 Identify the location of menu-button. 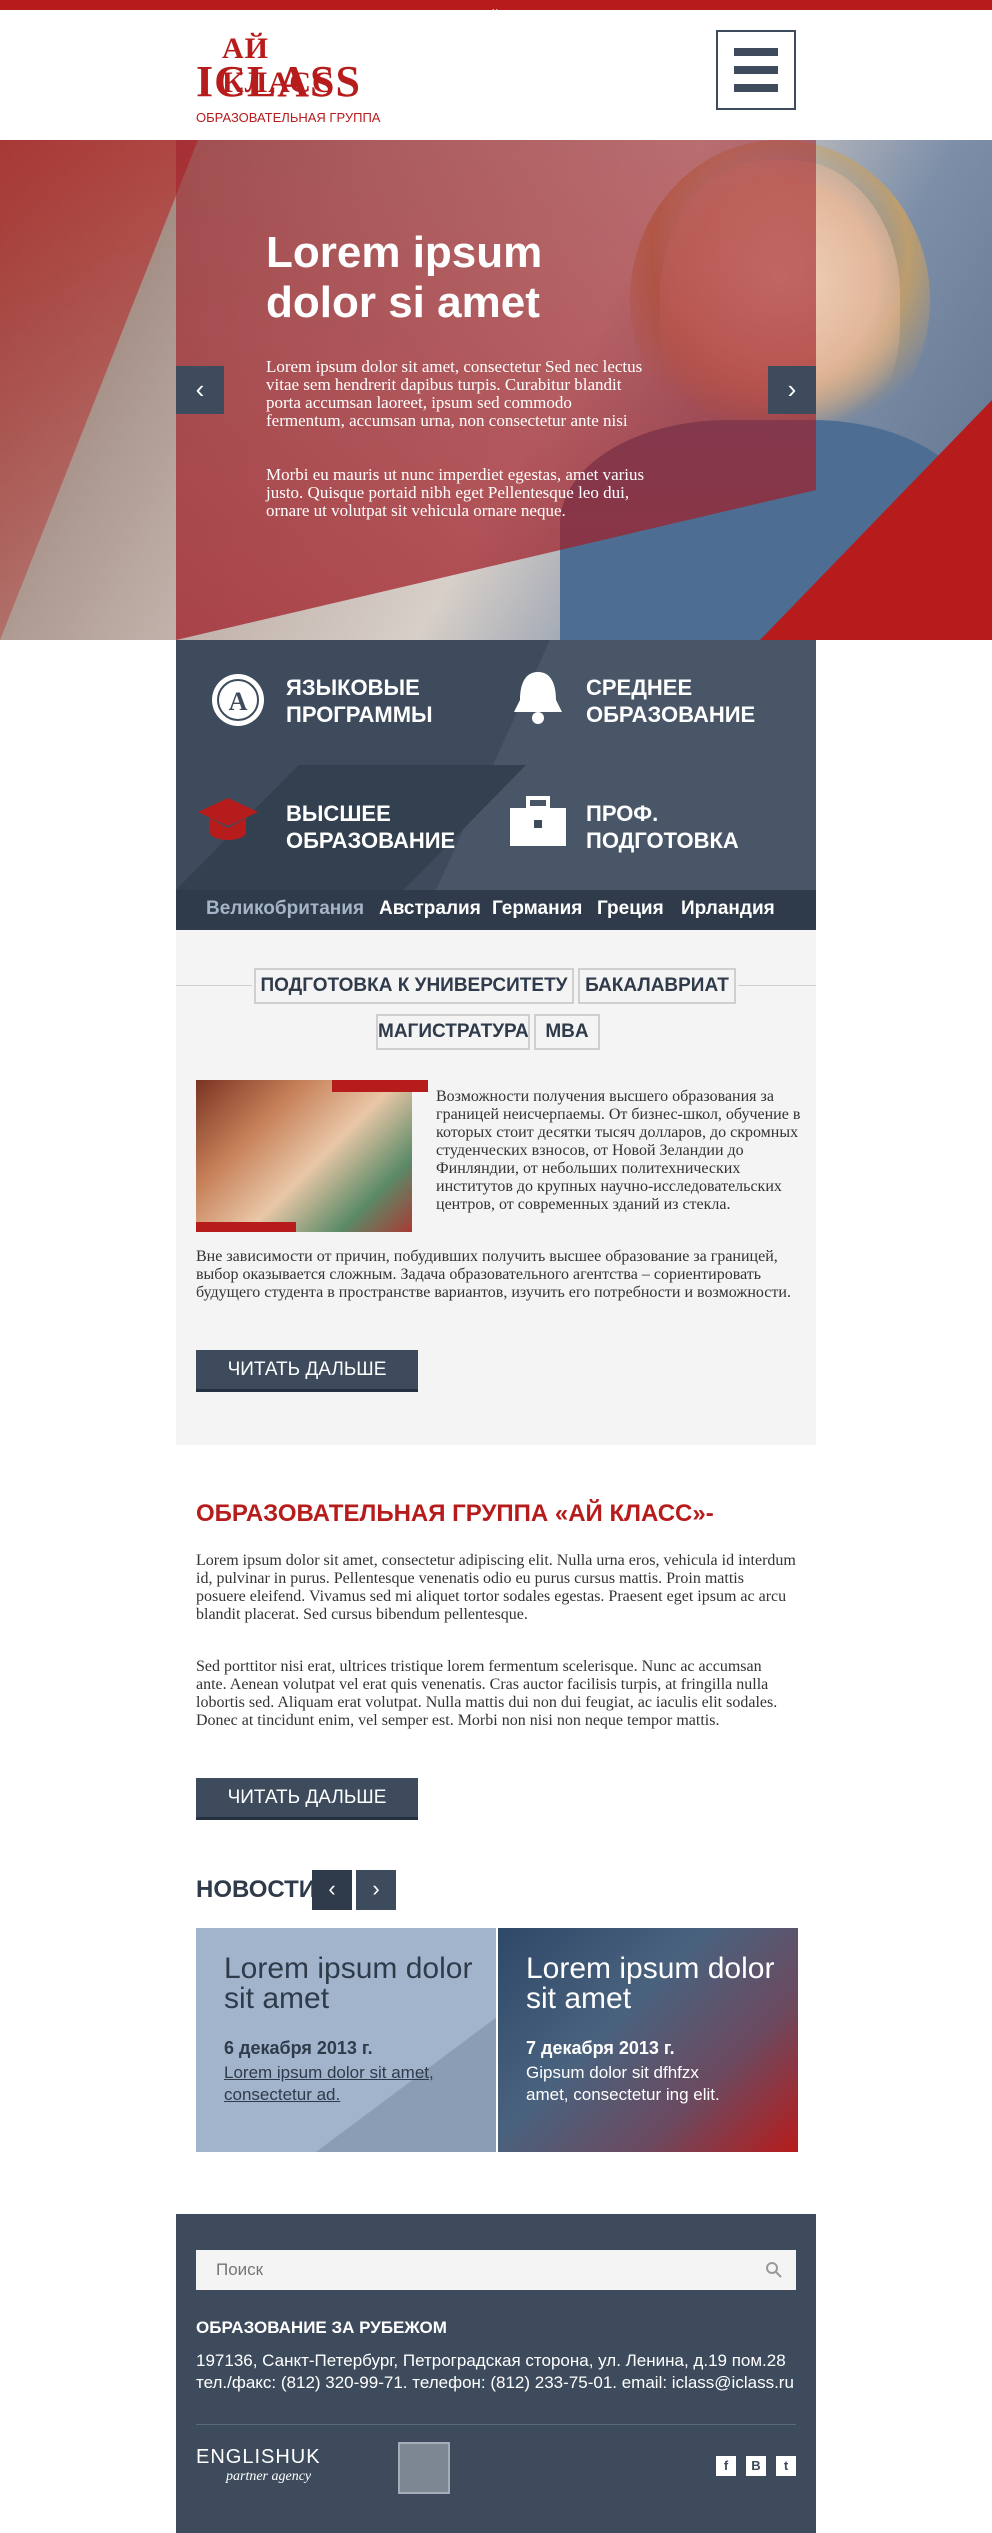
(756, 70).